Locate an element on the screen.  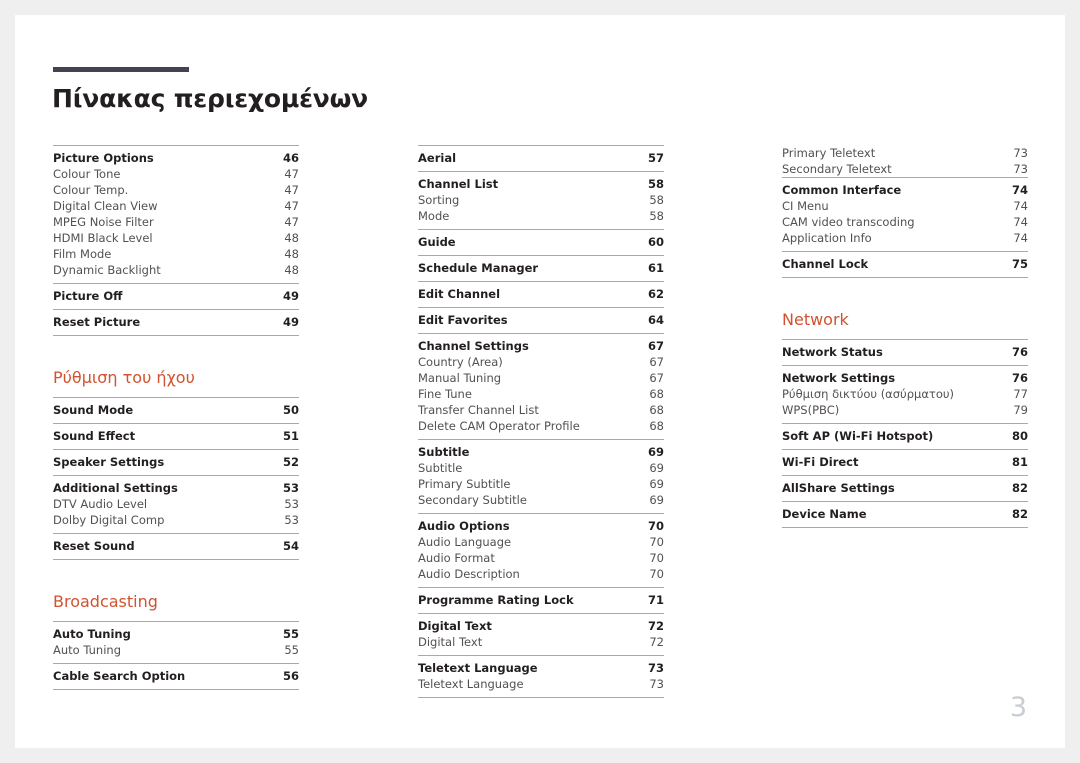
toc-entry-network-status: Network Status 76 is located at coordinates (905, 352).